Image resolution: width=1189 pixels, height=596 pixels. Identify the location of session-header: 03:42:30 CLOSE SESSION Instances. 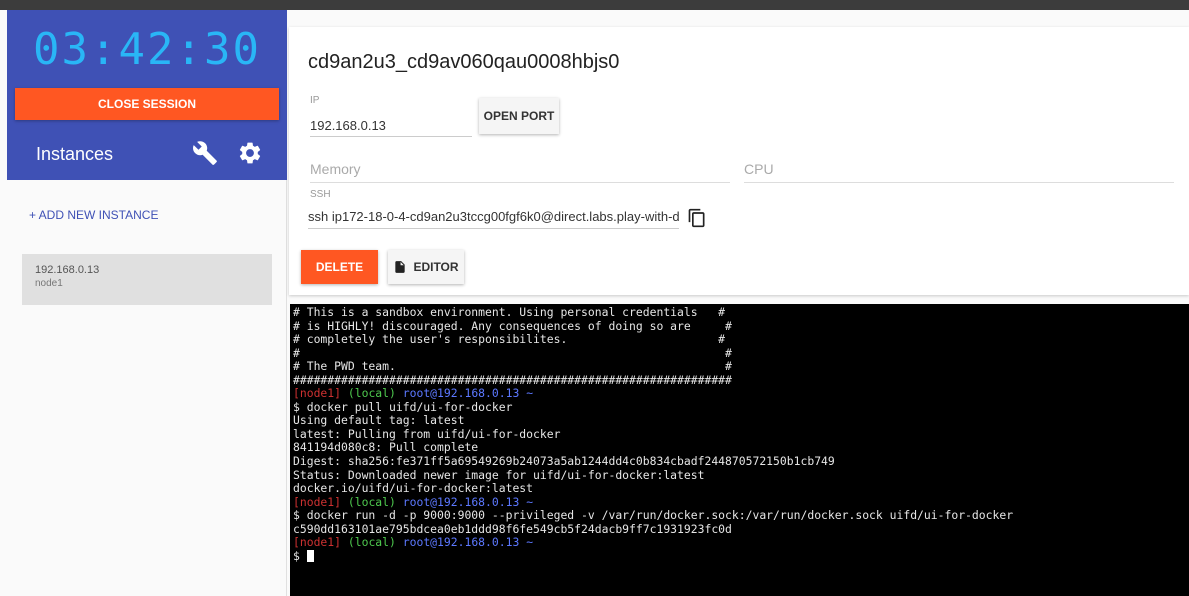
(147, 95).